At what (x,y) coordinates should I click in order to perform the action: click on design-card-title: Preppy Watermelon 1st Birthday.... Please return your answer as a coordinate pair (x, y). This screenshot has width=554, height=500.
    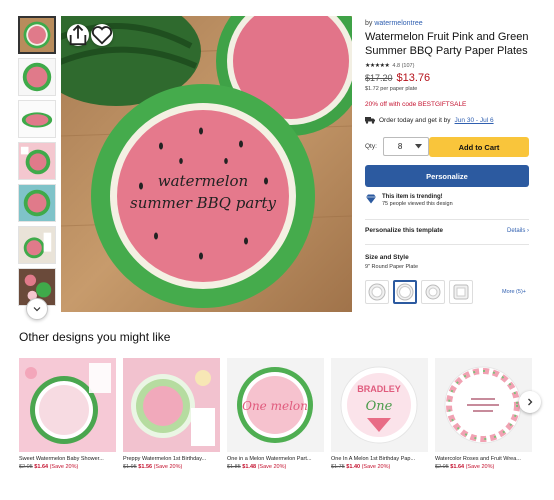
    Looking at the image, I should click on (171, 459).